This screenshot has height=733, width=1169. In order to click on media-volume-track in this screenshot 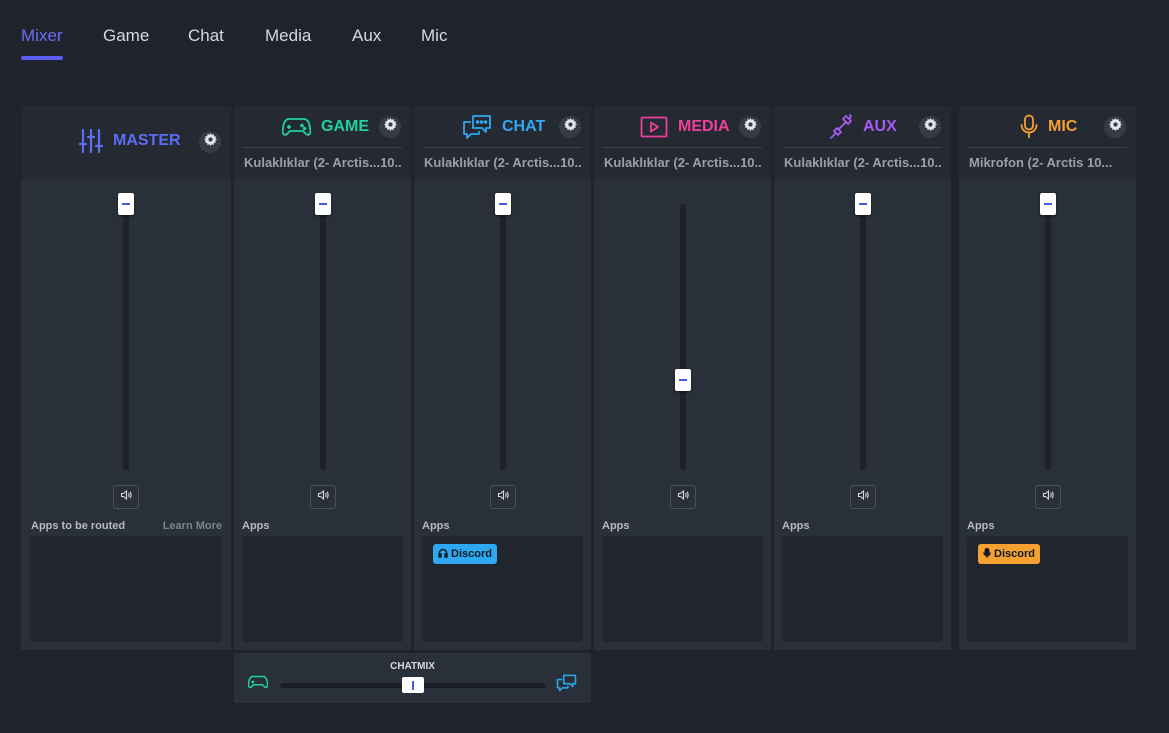, I will do `click(683, 337)`.